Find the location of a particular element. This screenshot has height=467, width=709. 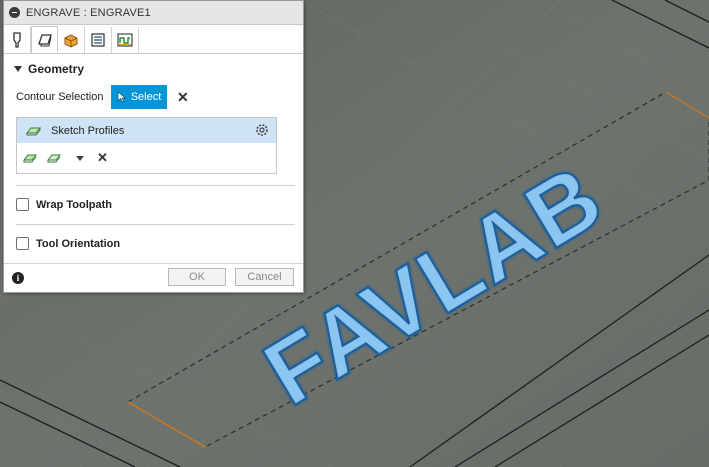

linking-icon is located at coordinates (125, 40).